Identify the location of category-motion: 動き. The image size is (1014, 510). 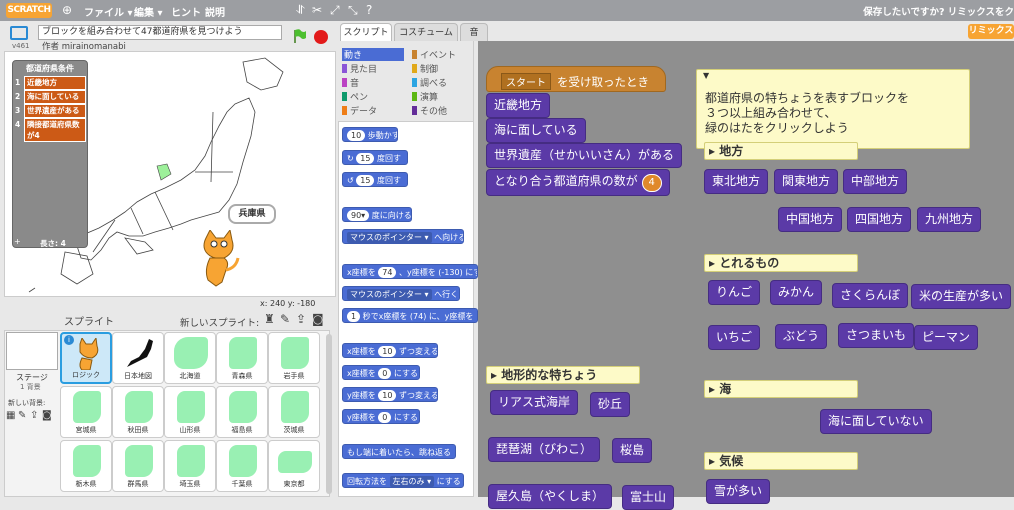
(373, 54).